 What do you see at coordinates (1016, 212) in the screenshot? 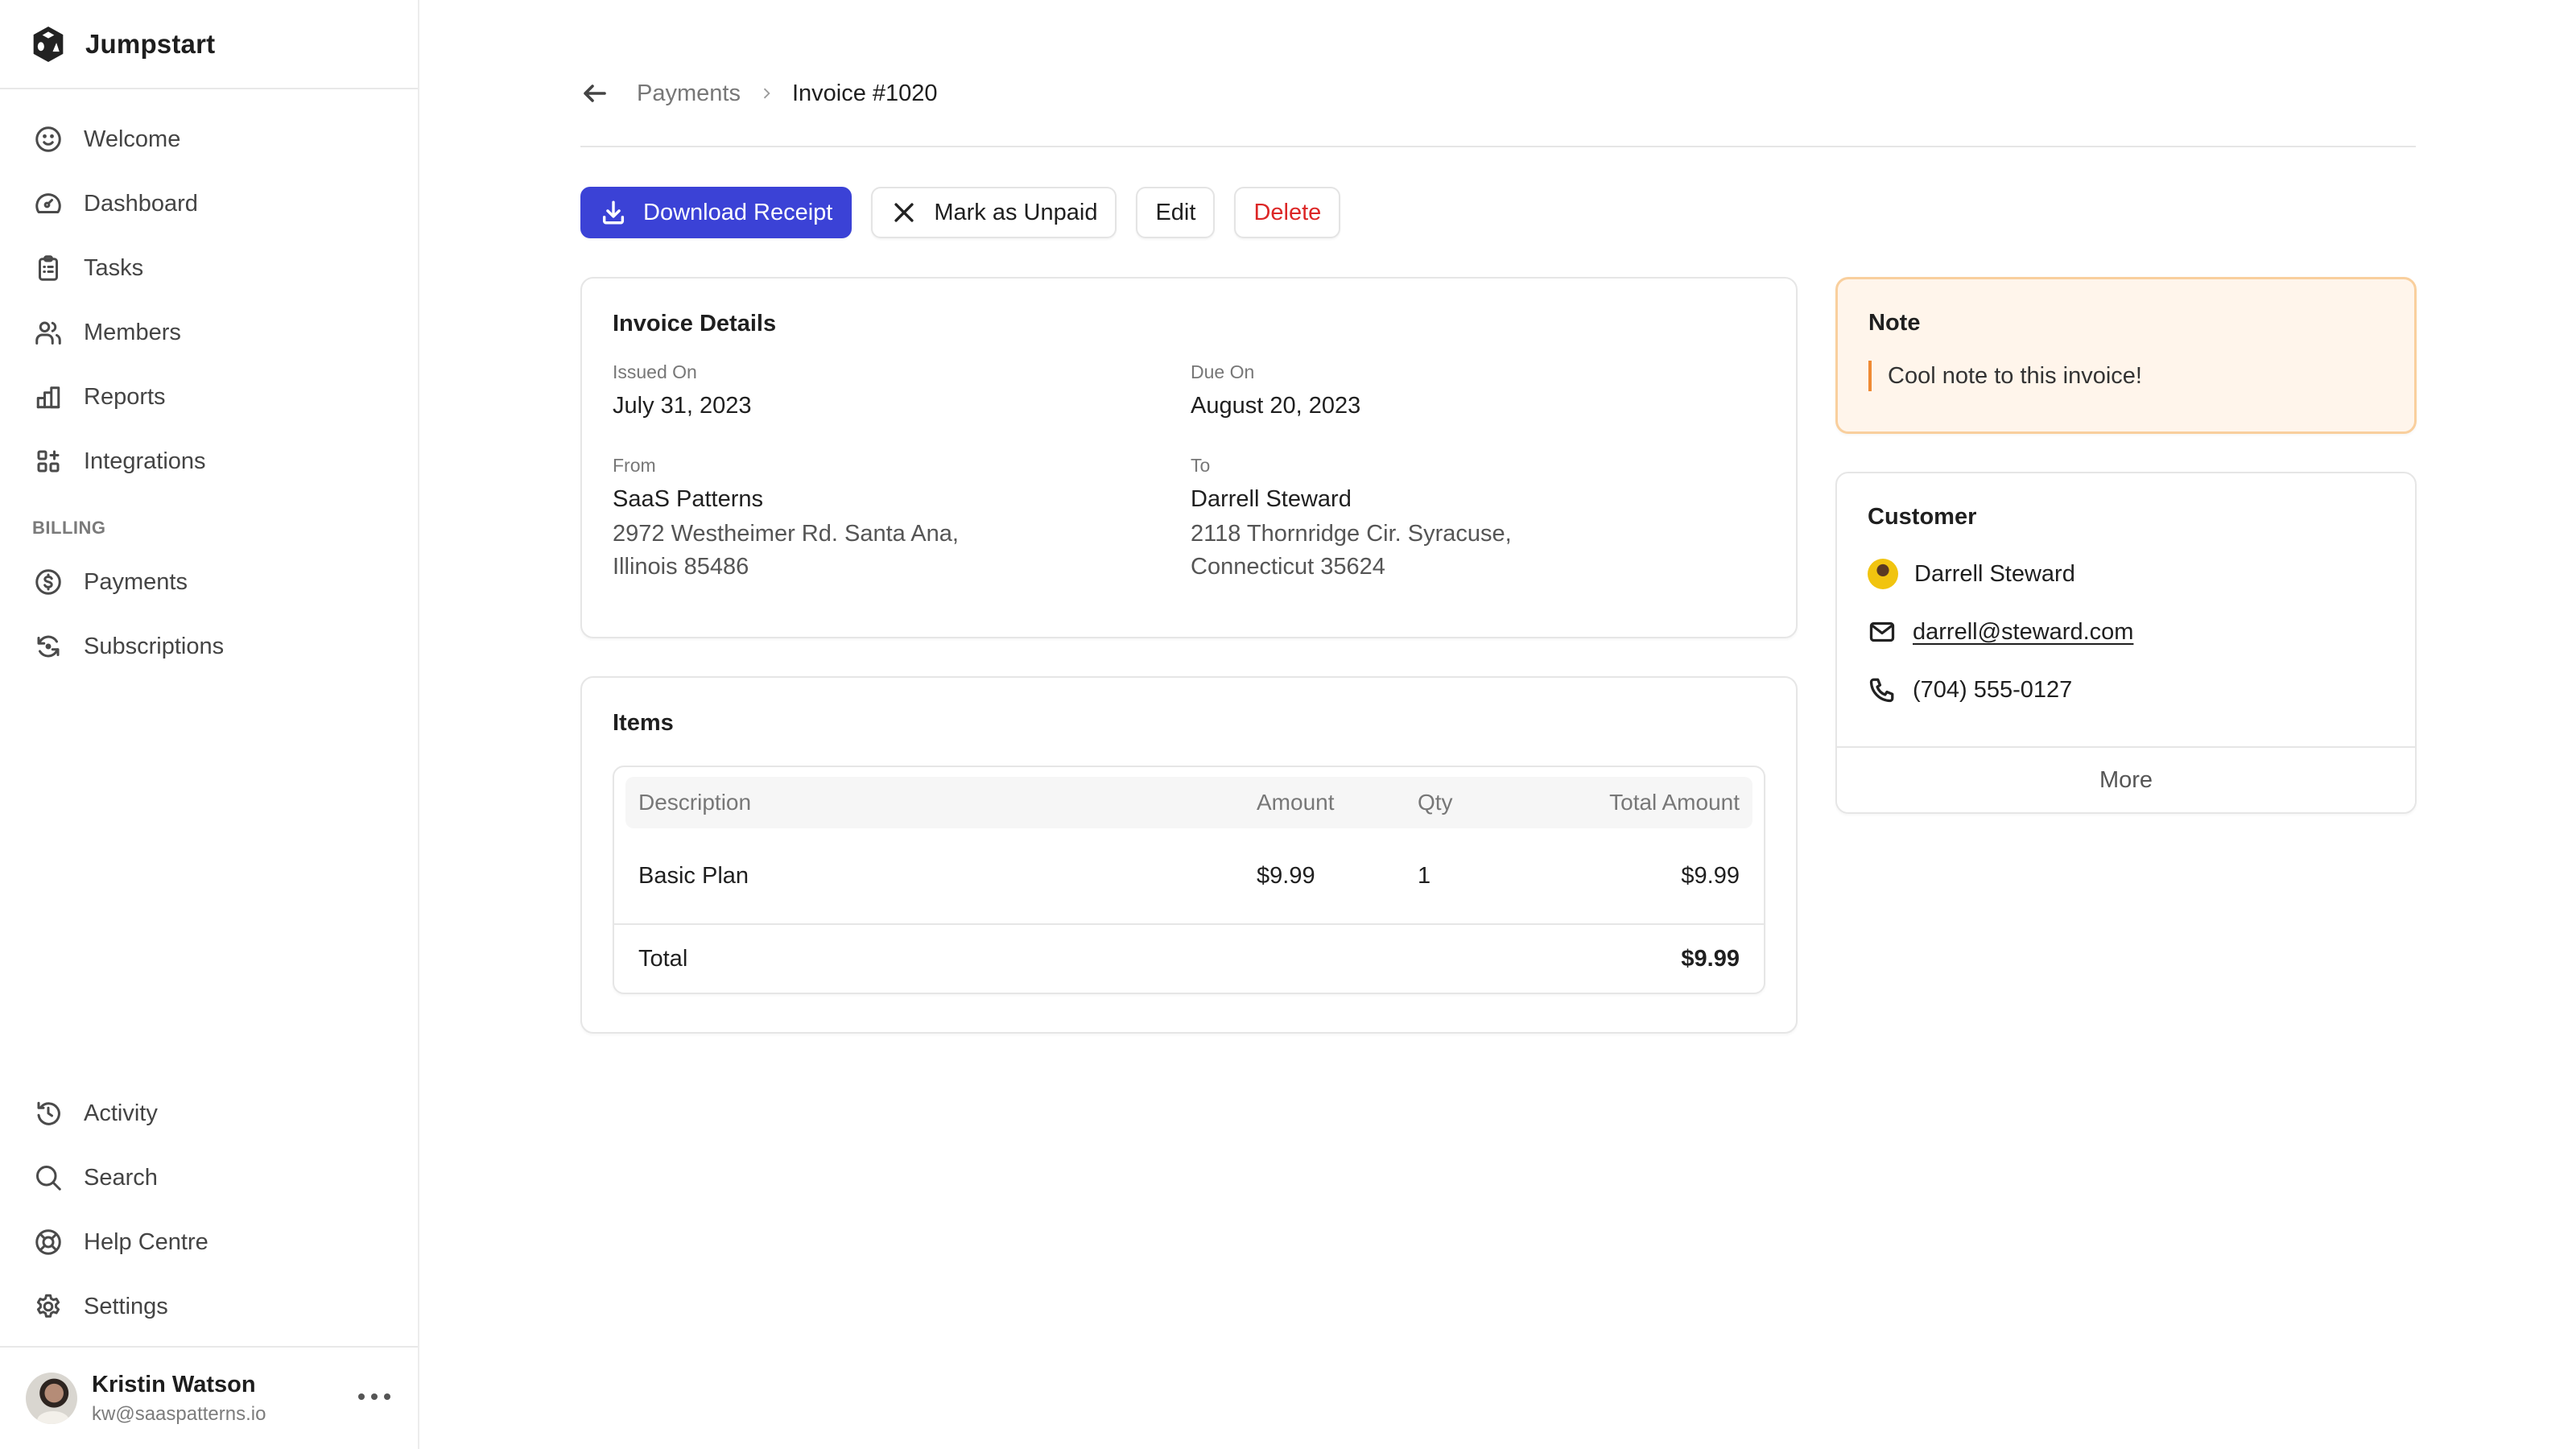
I see `mark-unpaid-label: Mark as Unpaid` at bounding box center [1016, 212].